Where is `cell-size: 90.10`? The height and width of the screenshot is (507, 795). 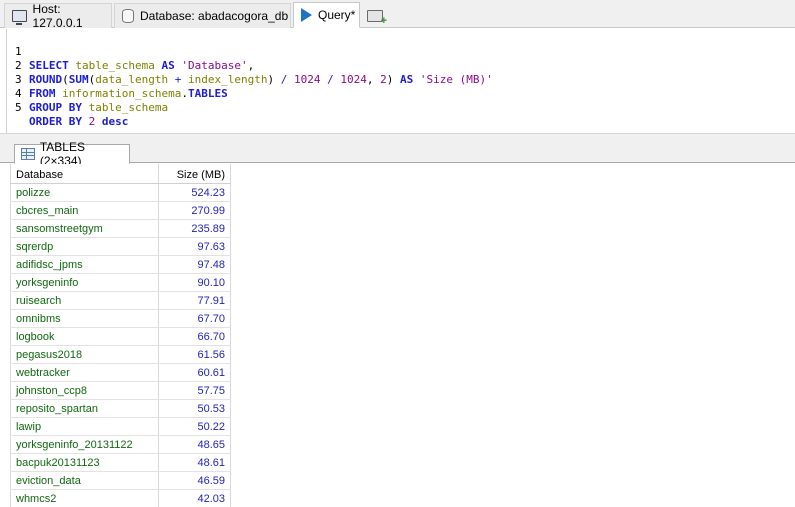
cell-size: 90.10 is located at coordinates (211, 283).